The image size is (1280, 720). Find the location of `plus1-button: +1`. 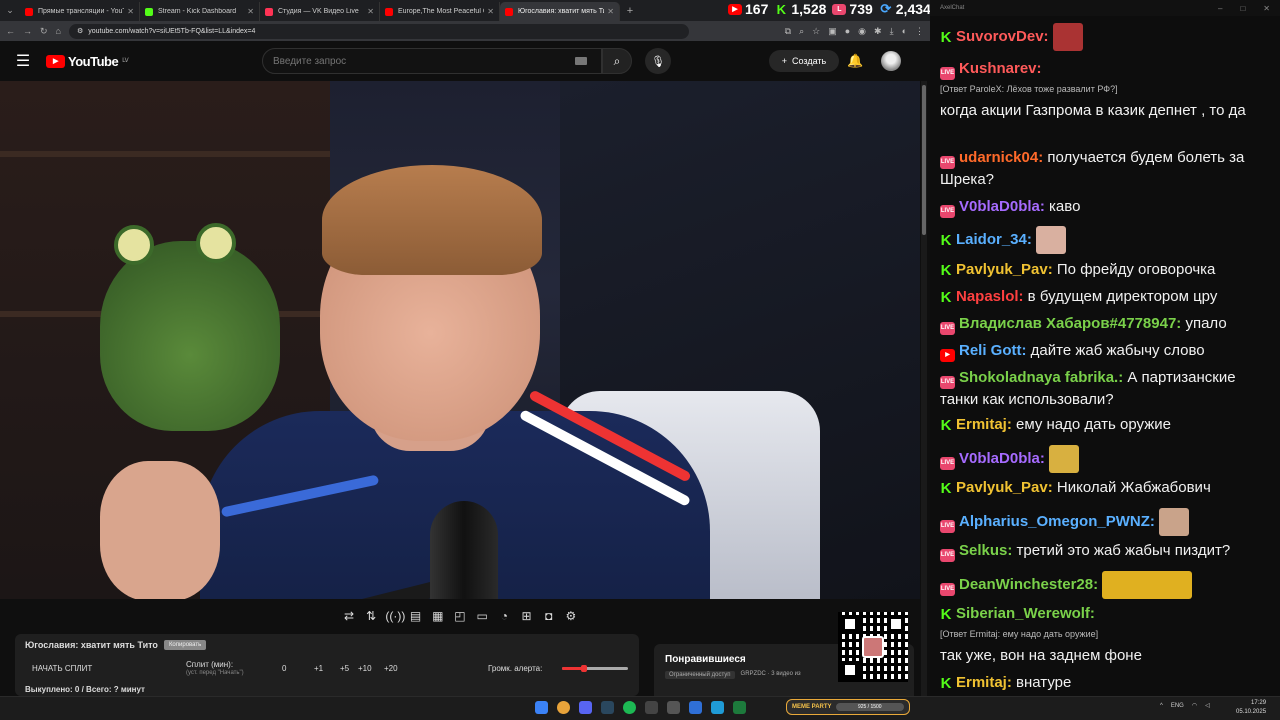

plus1-button: +1 is located at coordinates (318, 668).